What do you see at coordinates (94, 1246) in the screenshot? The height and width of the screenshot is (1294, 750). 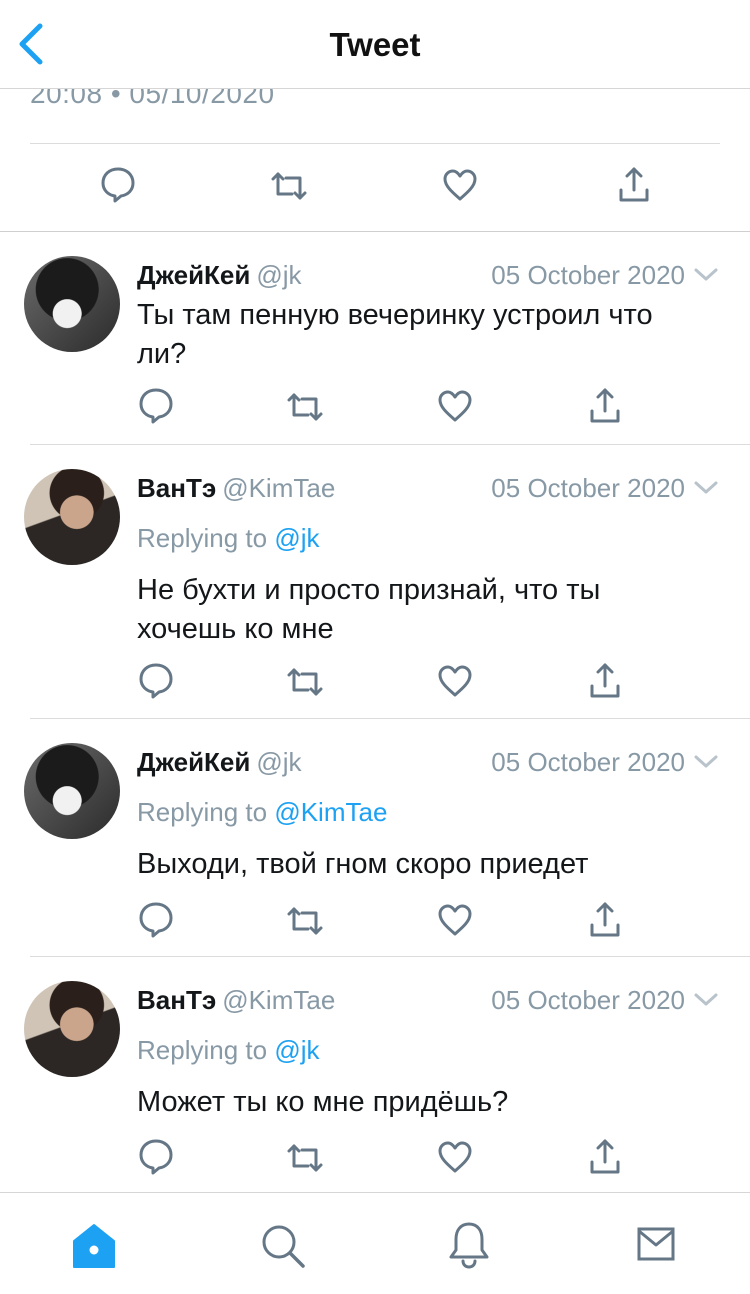 I see `home-icon` at bounding box center [94, 1246].